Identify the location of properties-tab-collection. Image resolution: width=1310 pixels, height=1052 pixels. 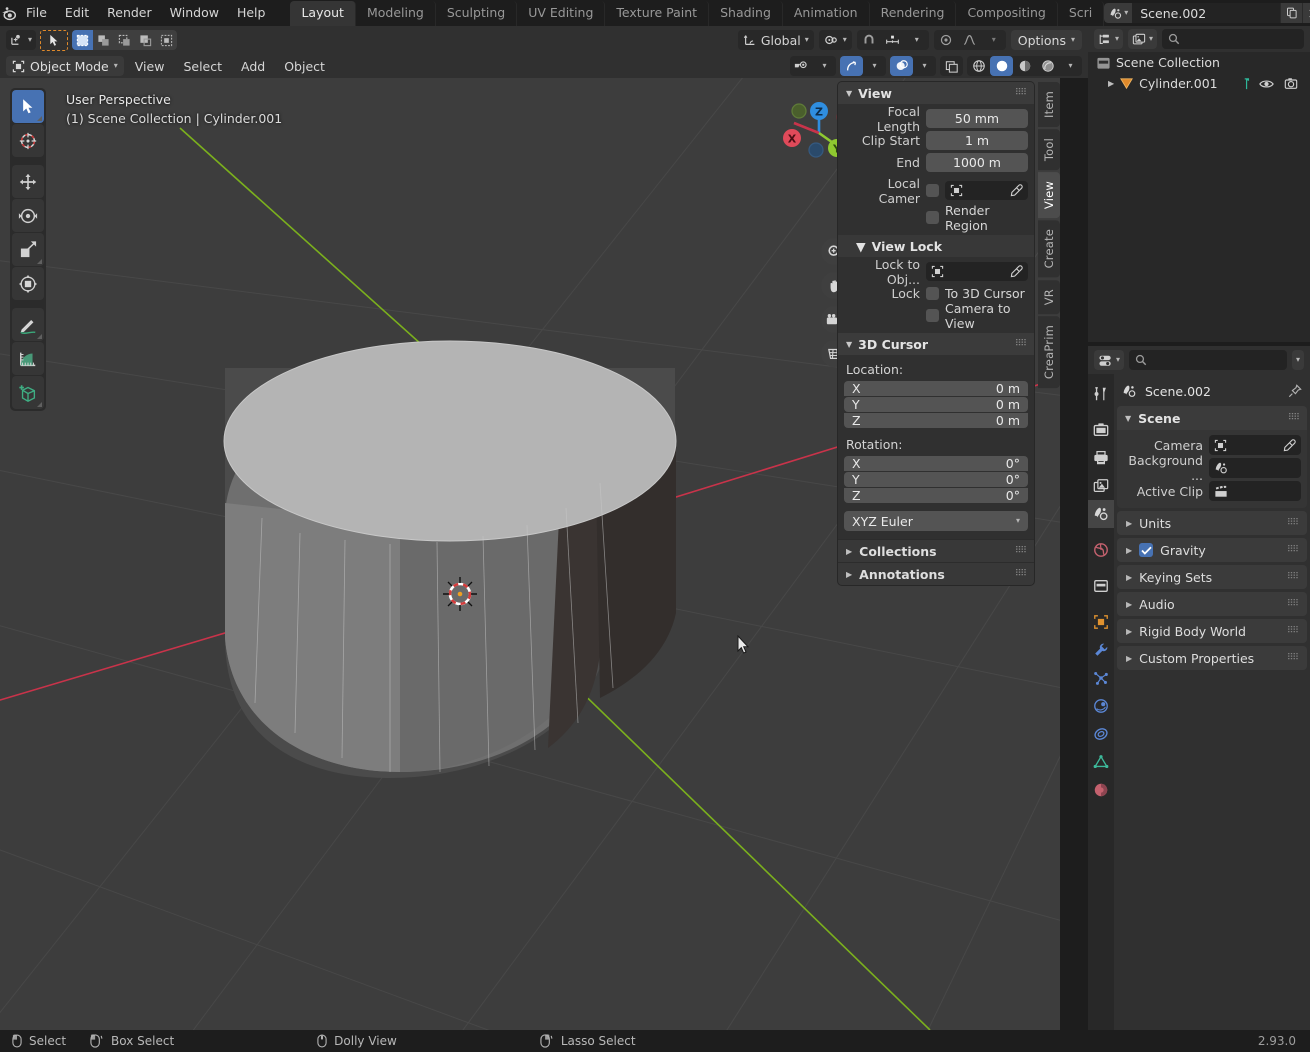
(1101, 586).